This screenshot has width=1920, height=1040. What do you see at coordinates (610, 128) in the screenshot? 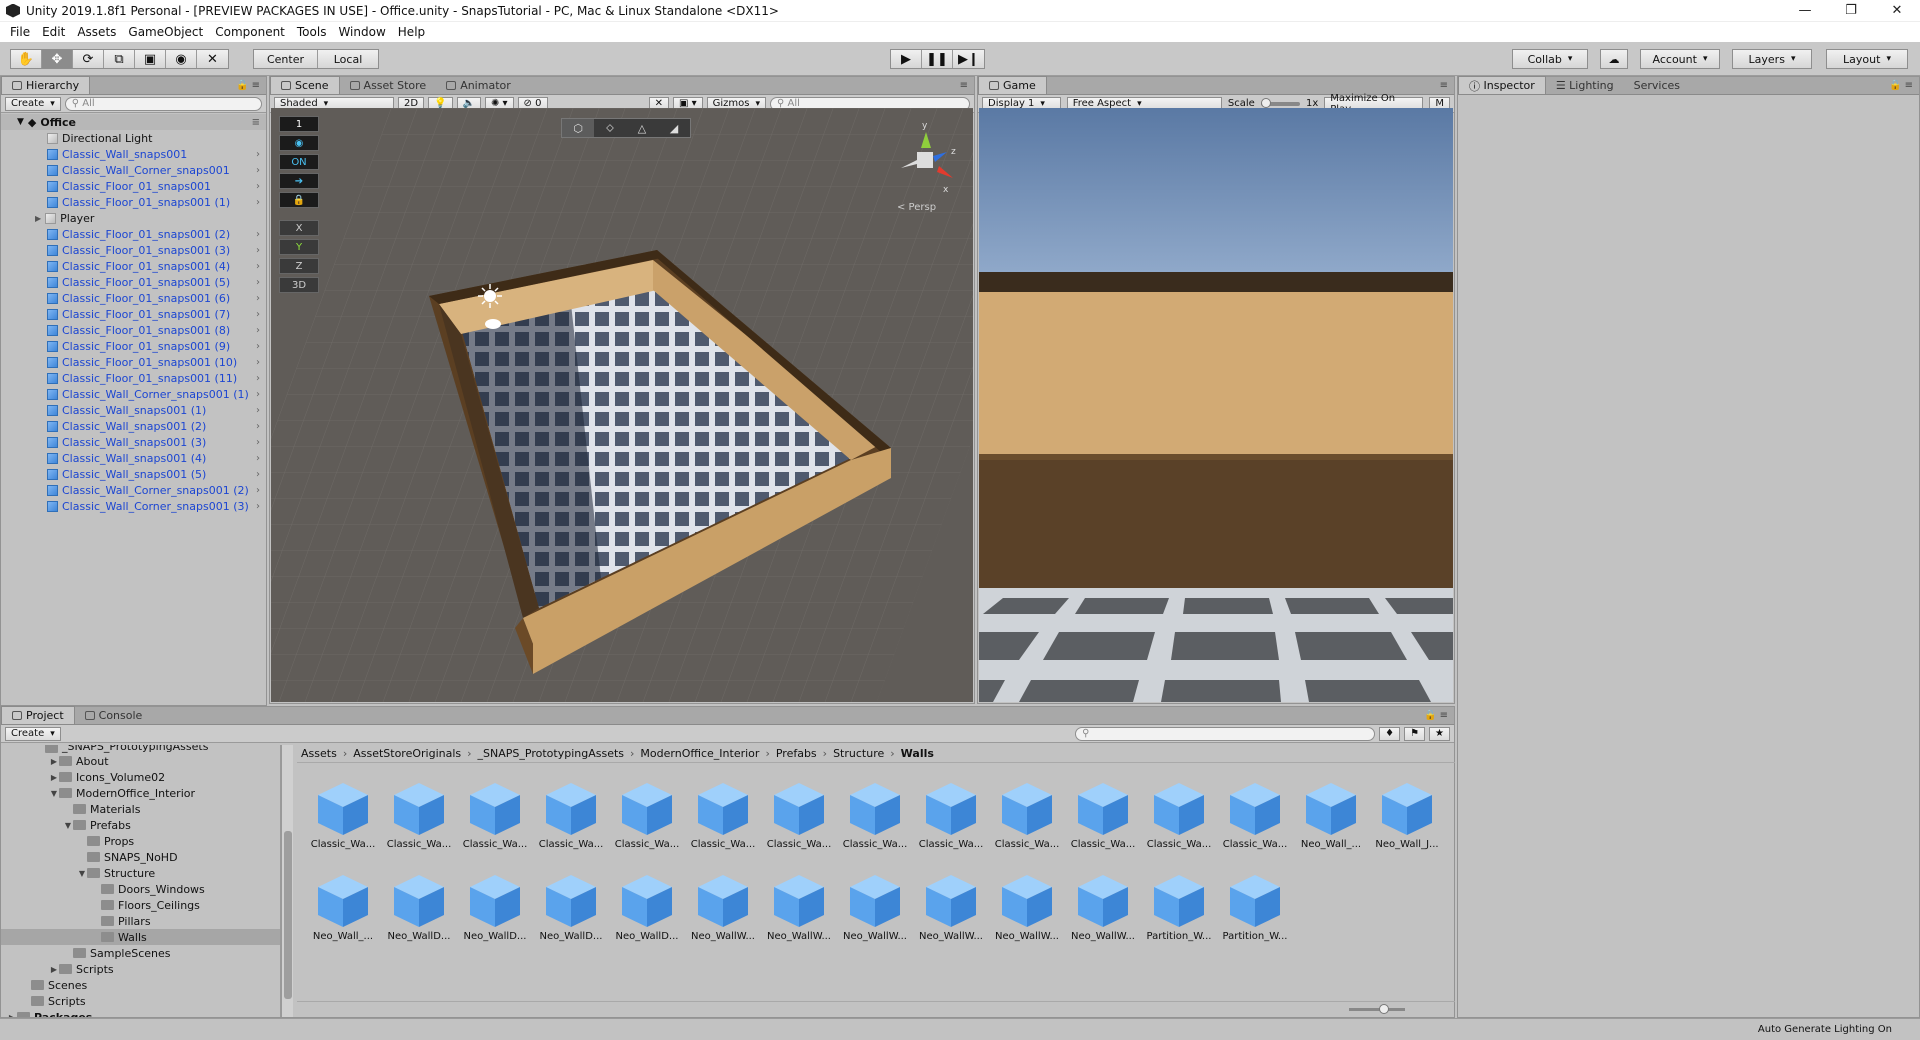
I see `vertex-icon: ⬦` at bounding box center [610, 128].